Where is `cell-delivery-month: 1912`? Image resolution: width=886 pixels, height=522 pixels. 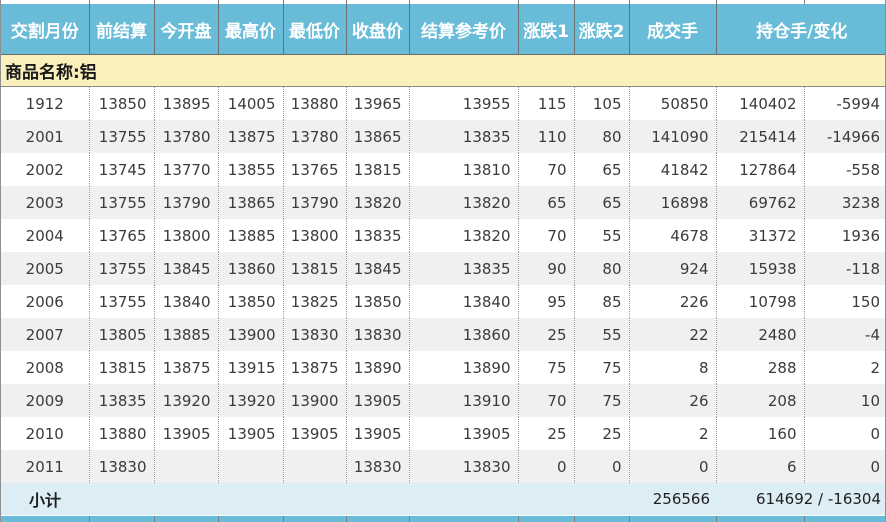
cell-delivery-month: 1912 is located at coordinates (45, 103).